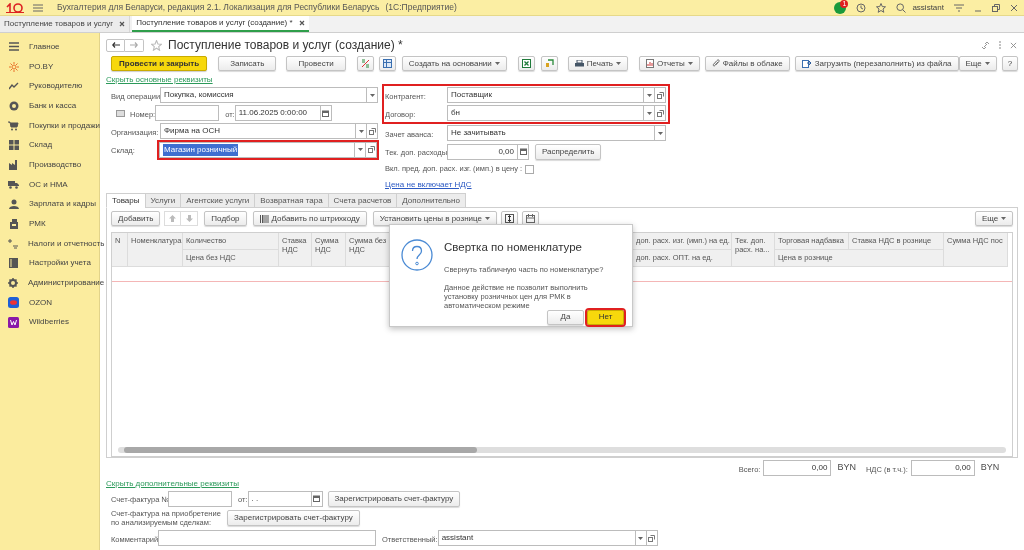 This screenshot has height=550, width=1024. What do you see at coordinates (225, 218) in the screenshot?
I see `table-tool-button: Подбор` at bounding box center [225, 218].